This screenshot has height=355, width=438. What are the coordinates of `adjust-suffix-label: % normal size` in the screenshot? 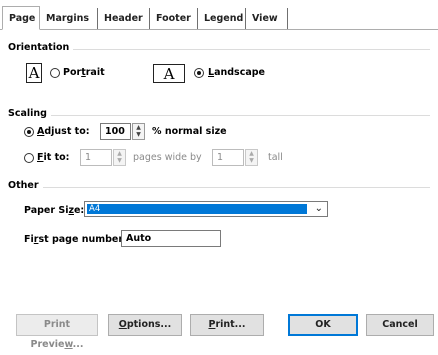 It's located at (189, 131).